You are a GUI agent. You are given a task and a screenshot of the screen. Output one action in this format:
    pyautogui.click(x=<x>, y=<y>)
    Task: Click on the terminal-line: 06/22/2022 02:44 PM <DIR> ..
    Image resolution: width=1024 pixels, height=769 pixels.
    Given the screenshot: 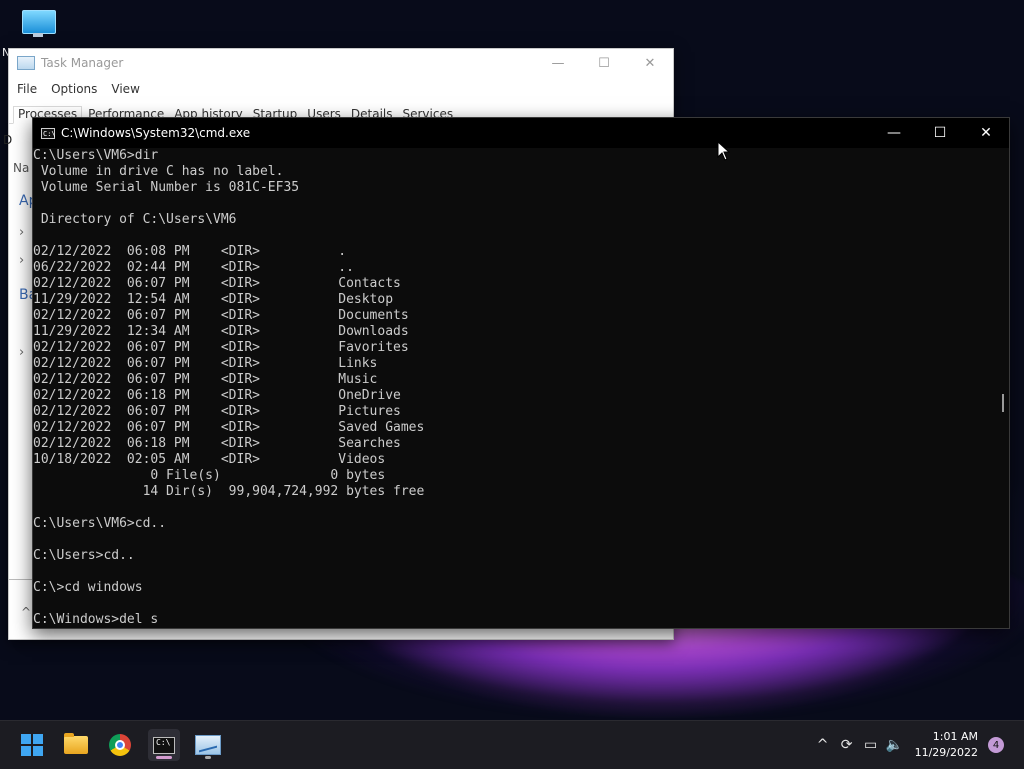 What is the action you would take?
    pyautogui.click(x=193, y=267)
    